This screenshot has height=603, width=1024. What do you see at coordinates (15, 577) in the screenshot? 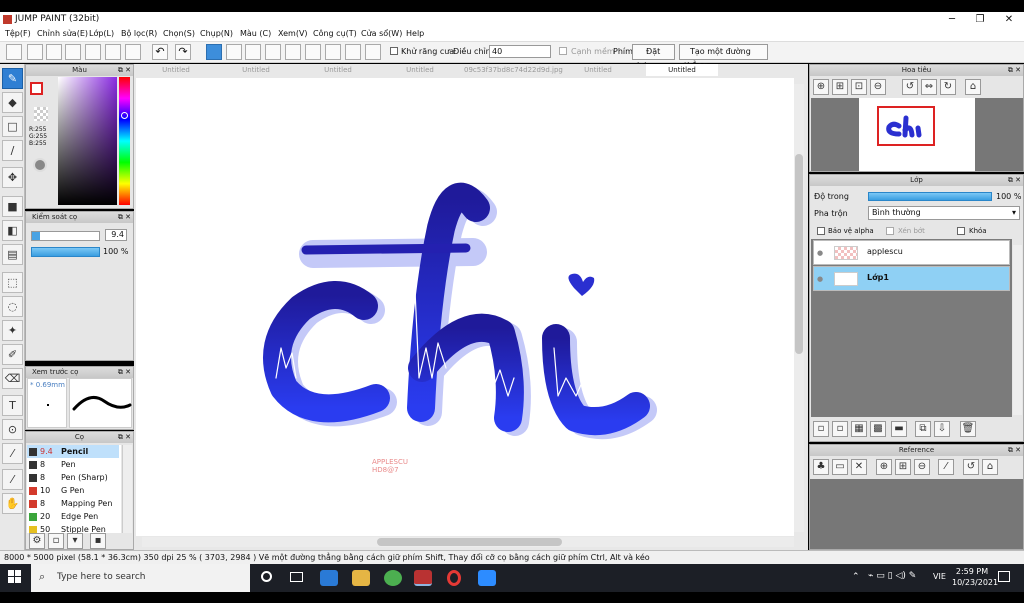
I see `windows-start-icon` at bounding box center [15, 577].